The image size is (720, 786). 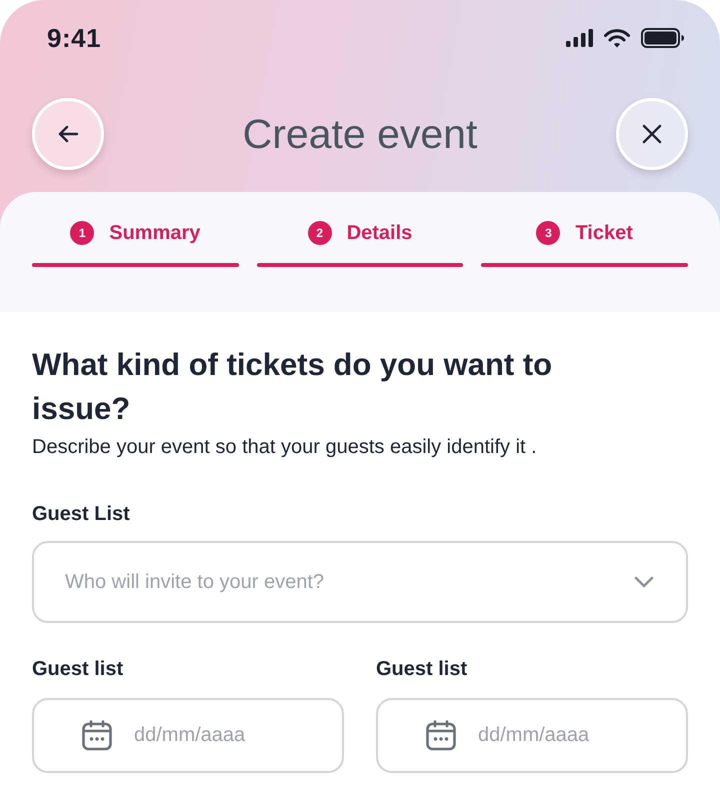 I want to click on step-tab: 3 Ticket, so click(x=584, y=233).